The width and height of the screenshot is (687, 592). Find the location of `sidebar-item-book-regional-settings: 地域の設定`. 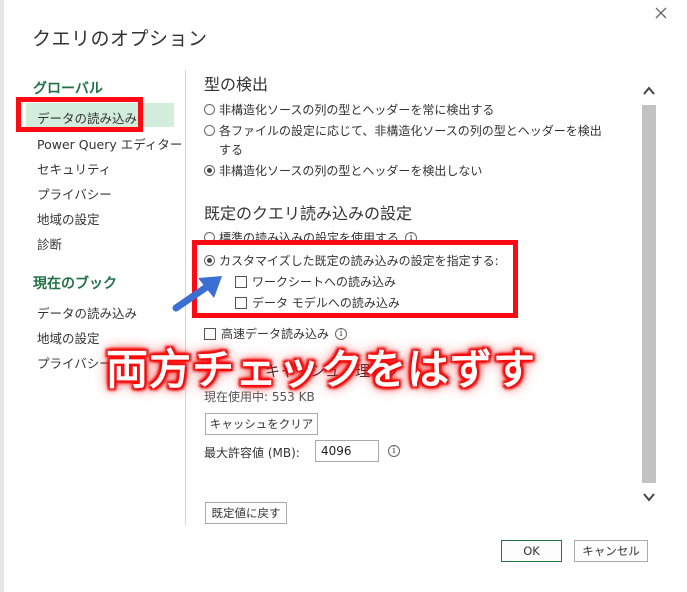

sidebar-item-book-regional-settings: 地域の設定 is located at coordinates (68, 337).